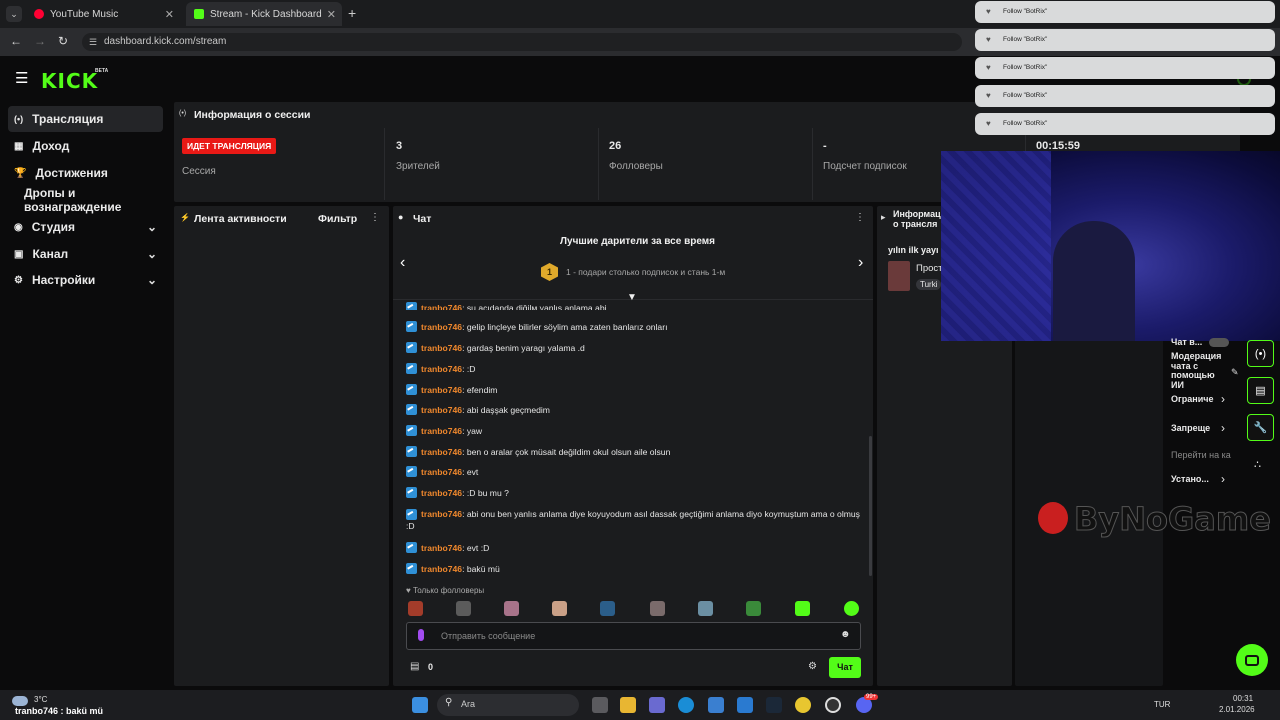  Describe the element at coordinates (870, 506) in the screenshot. I see `chat-scrollbar` at that location.